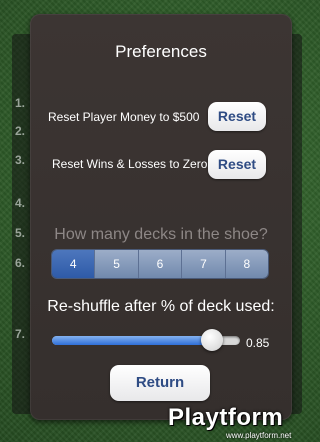  I want to click on reshuffle-slider-fill, so click(132, 340).